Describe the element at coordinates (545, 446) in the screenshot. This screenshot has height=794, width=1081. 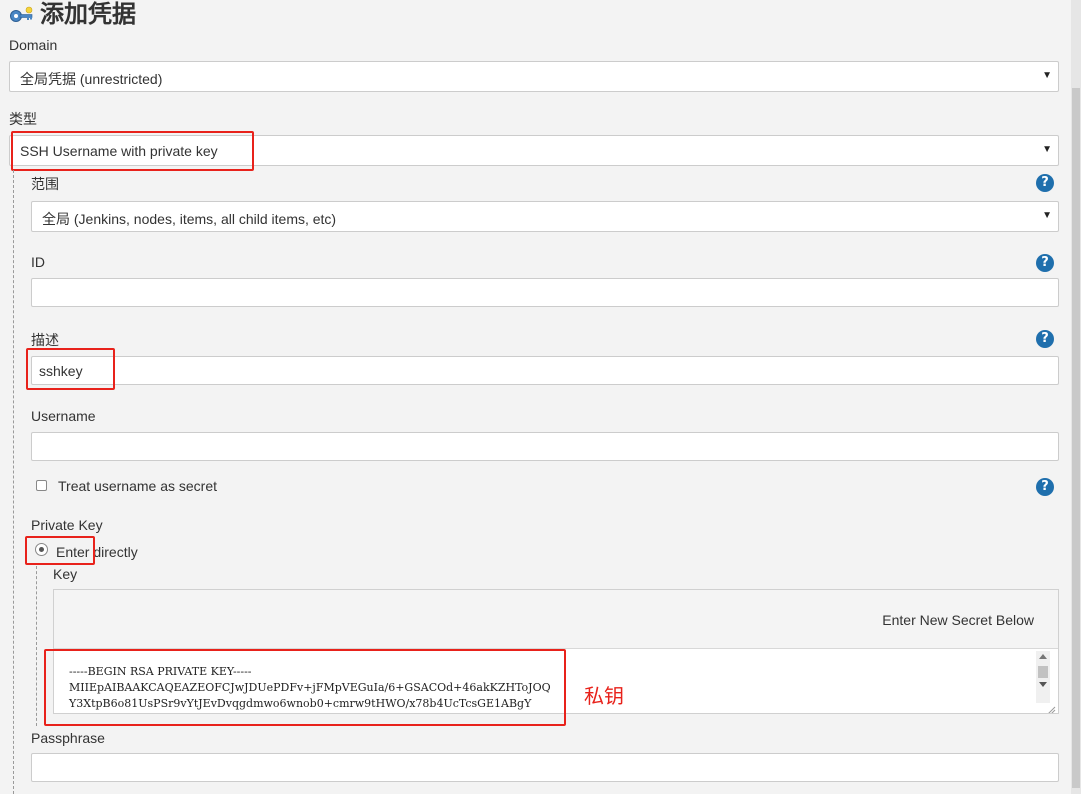
I see `username-input` at that location.